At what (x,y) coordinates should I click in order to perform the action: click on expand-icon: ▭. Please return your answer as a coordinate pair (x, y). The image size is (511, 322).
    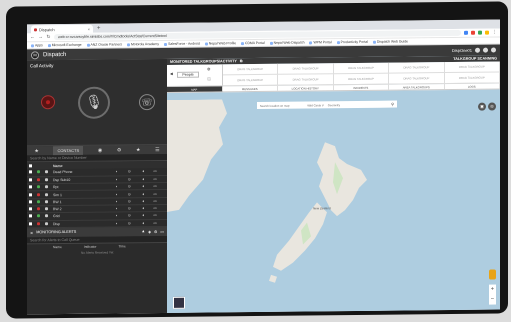
    Looking at the image, I should click on (162, 231).